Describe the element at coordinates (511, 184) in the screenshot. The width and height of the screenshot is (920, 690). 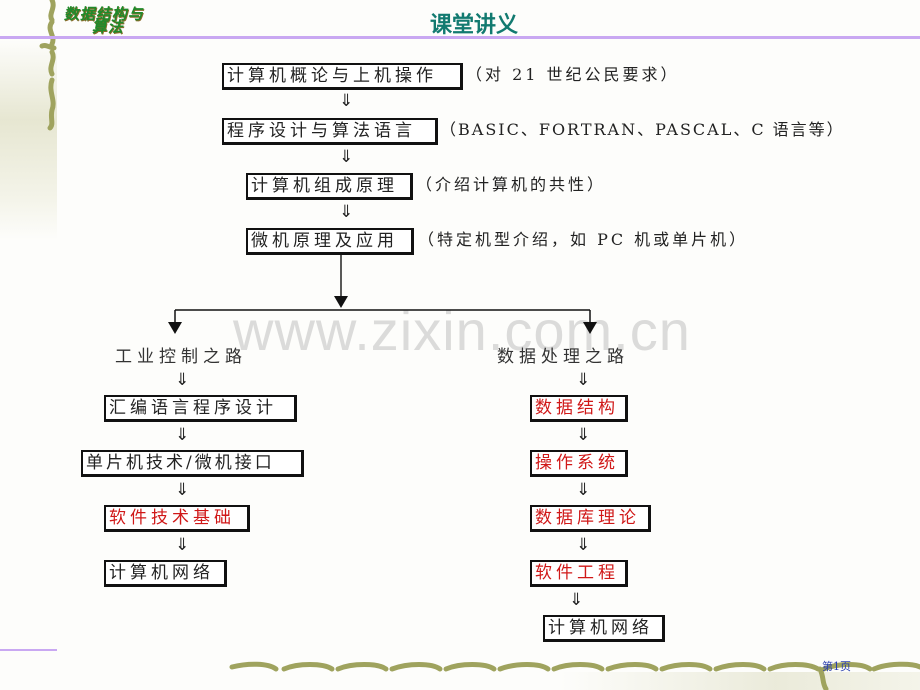
I see `main-step-3-note: （介绍计算机的共性）` at that location.